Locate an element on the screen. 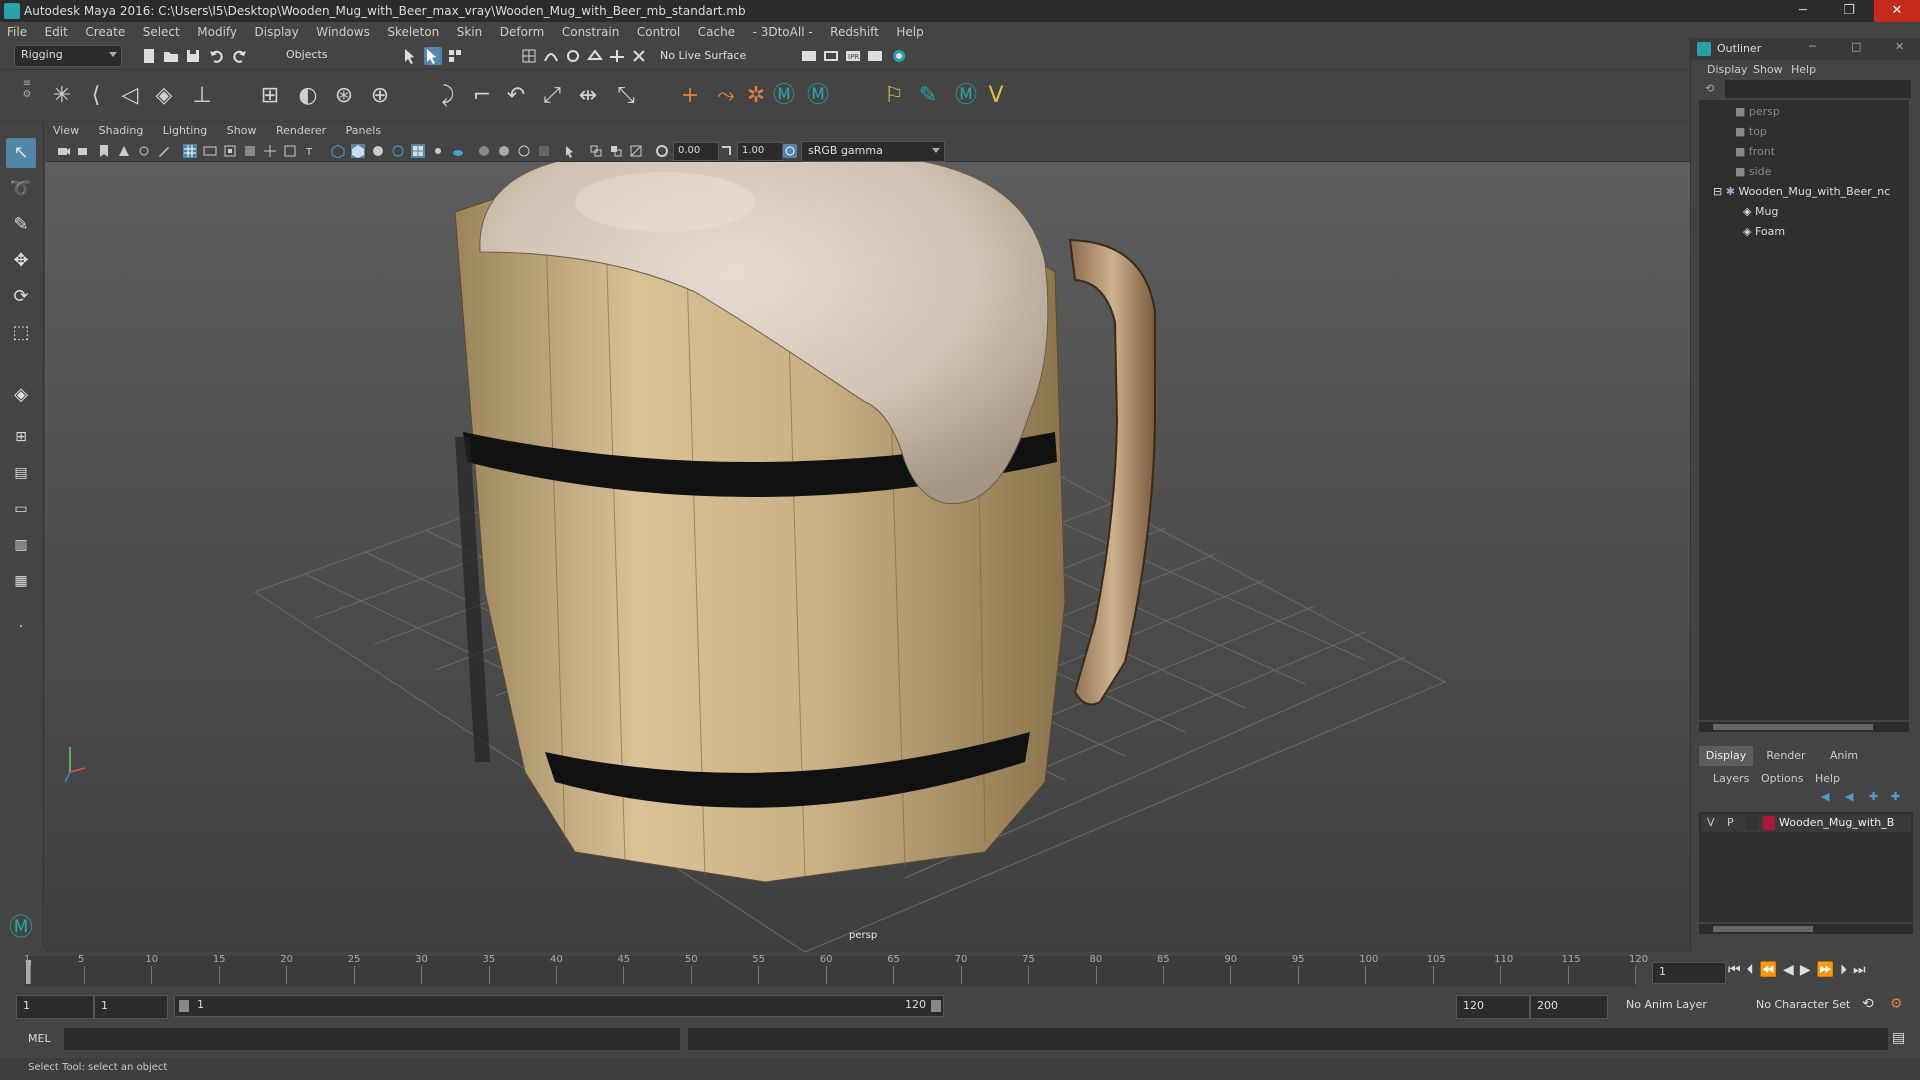 The height and width of the screenshot is (1080, 1920). lasso-tool-icon: ➰ is located at coordinates (21, 189).